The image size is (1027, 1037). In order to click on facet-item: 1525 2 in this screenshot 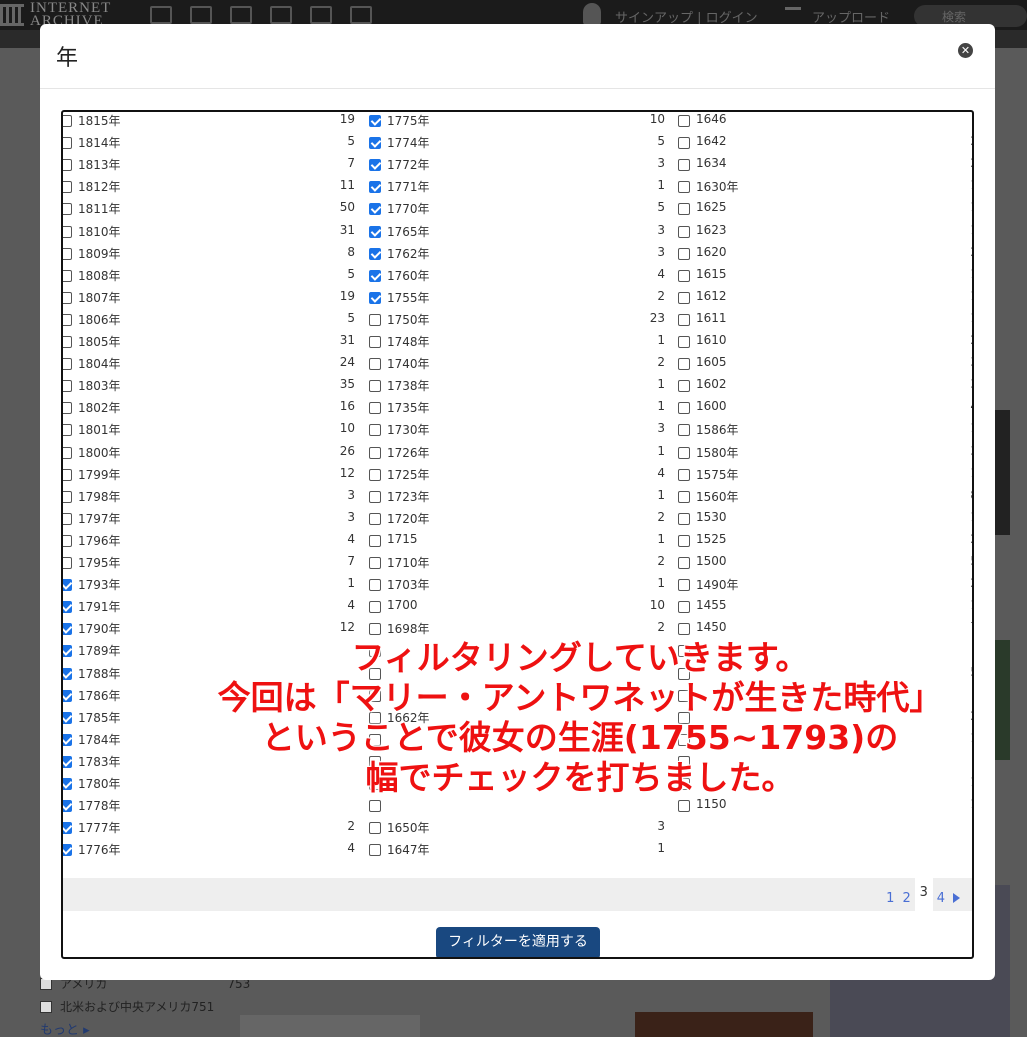, I will do `click(825, 541)`.